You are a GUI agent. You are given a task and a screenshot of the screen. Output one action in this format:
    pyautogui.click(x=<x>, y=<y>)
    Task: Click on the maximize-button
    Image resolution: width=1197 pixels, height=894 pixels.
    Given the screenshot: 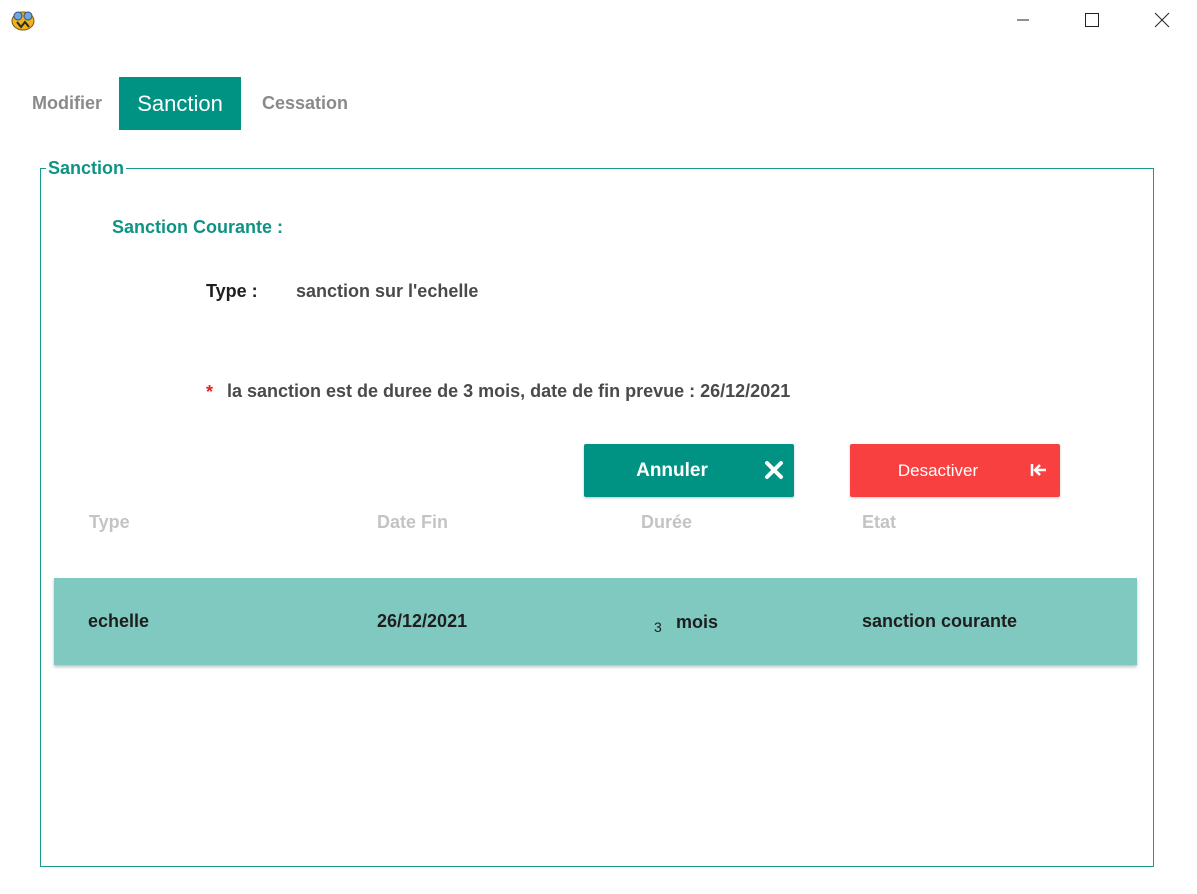 What is the action you would take?
    pyautogui.click(x=1092, y=20)
    